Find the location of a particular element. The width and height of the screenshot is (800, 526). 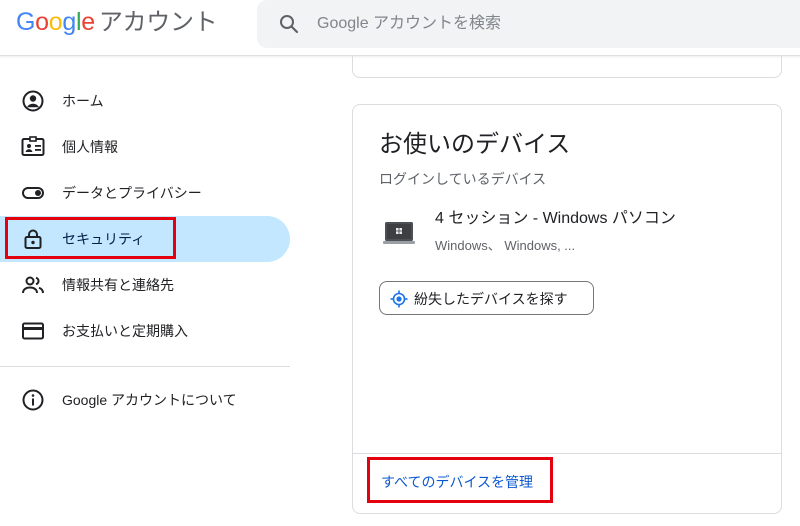

search-input is located at coordinates (557, 24).